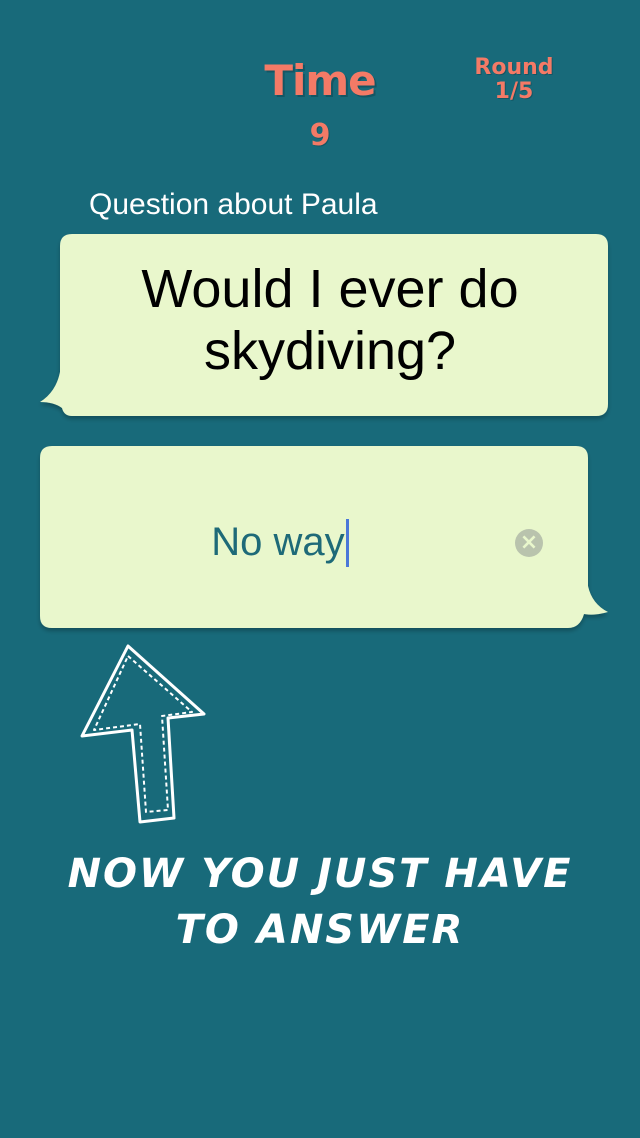 This screenshot has height=1138, width=640. I want to click on question-line-2: skydiving?, so click(330, 351).